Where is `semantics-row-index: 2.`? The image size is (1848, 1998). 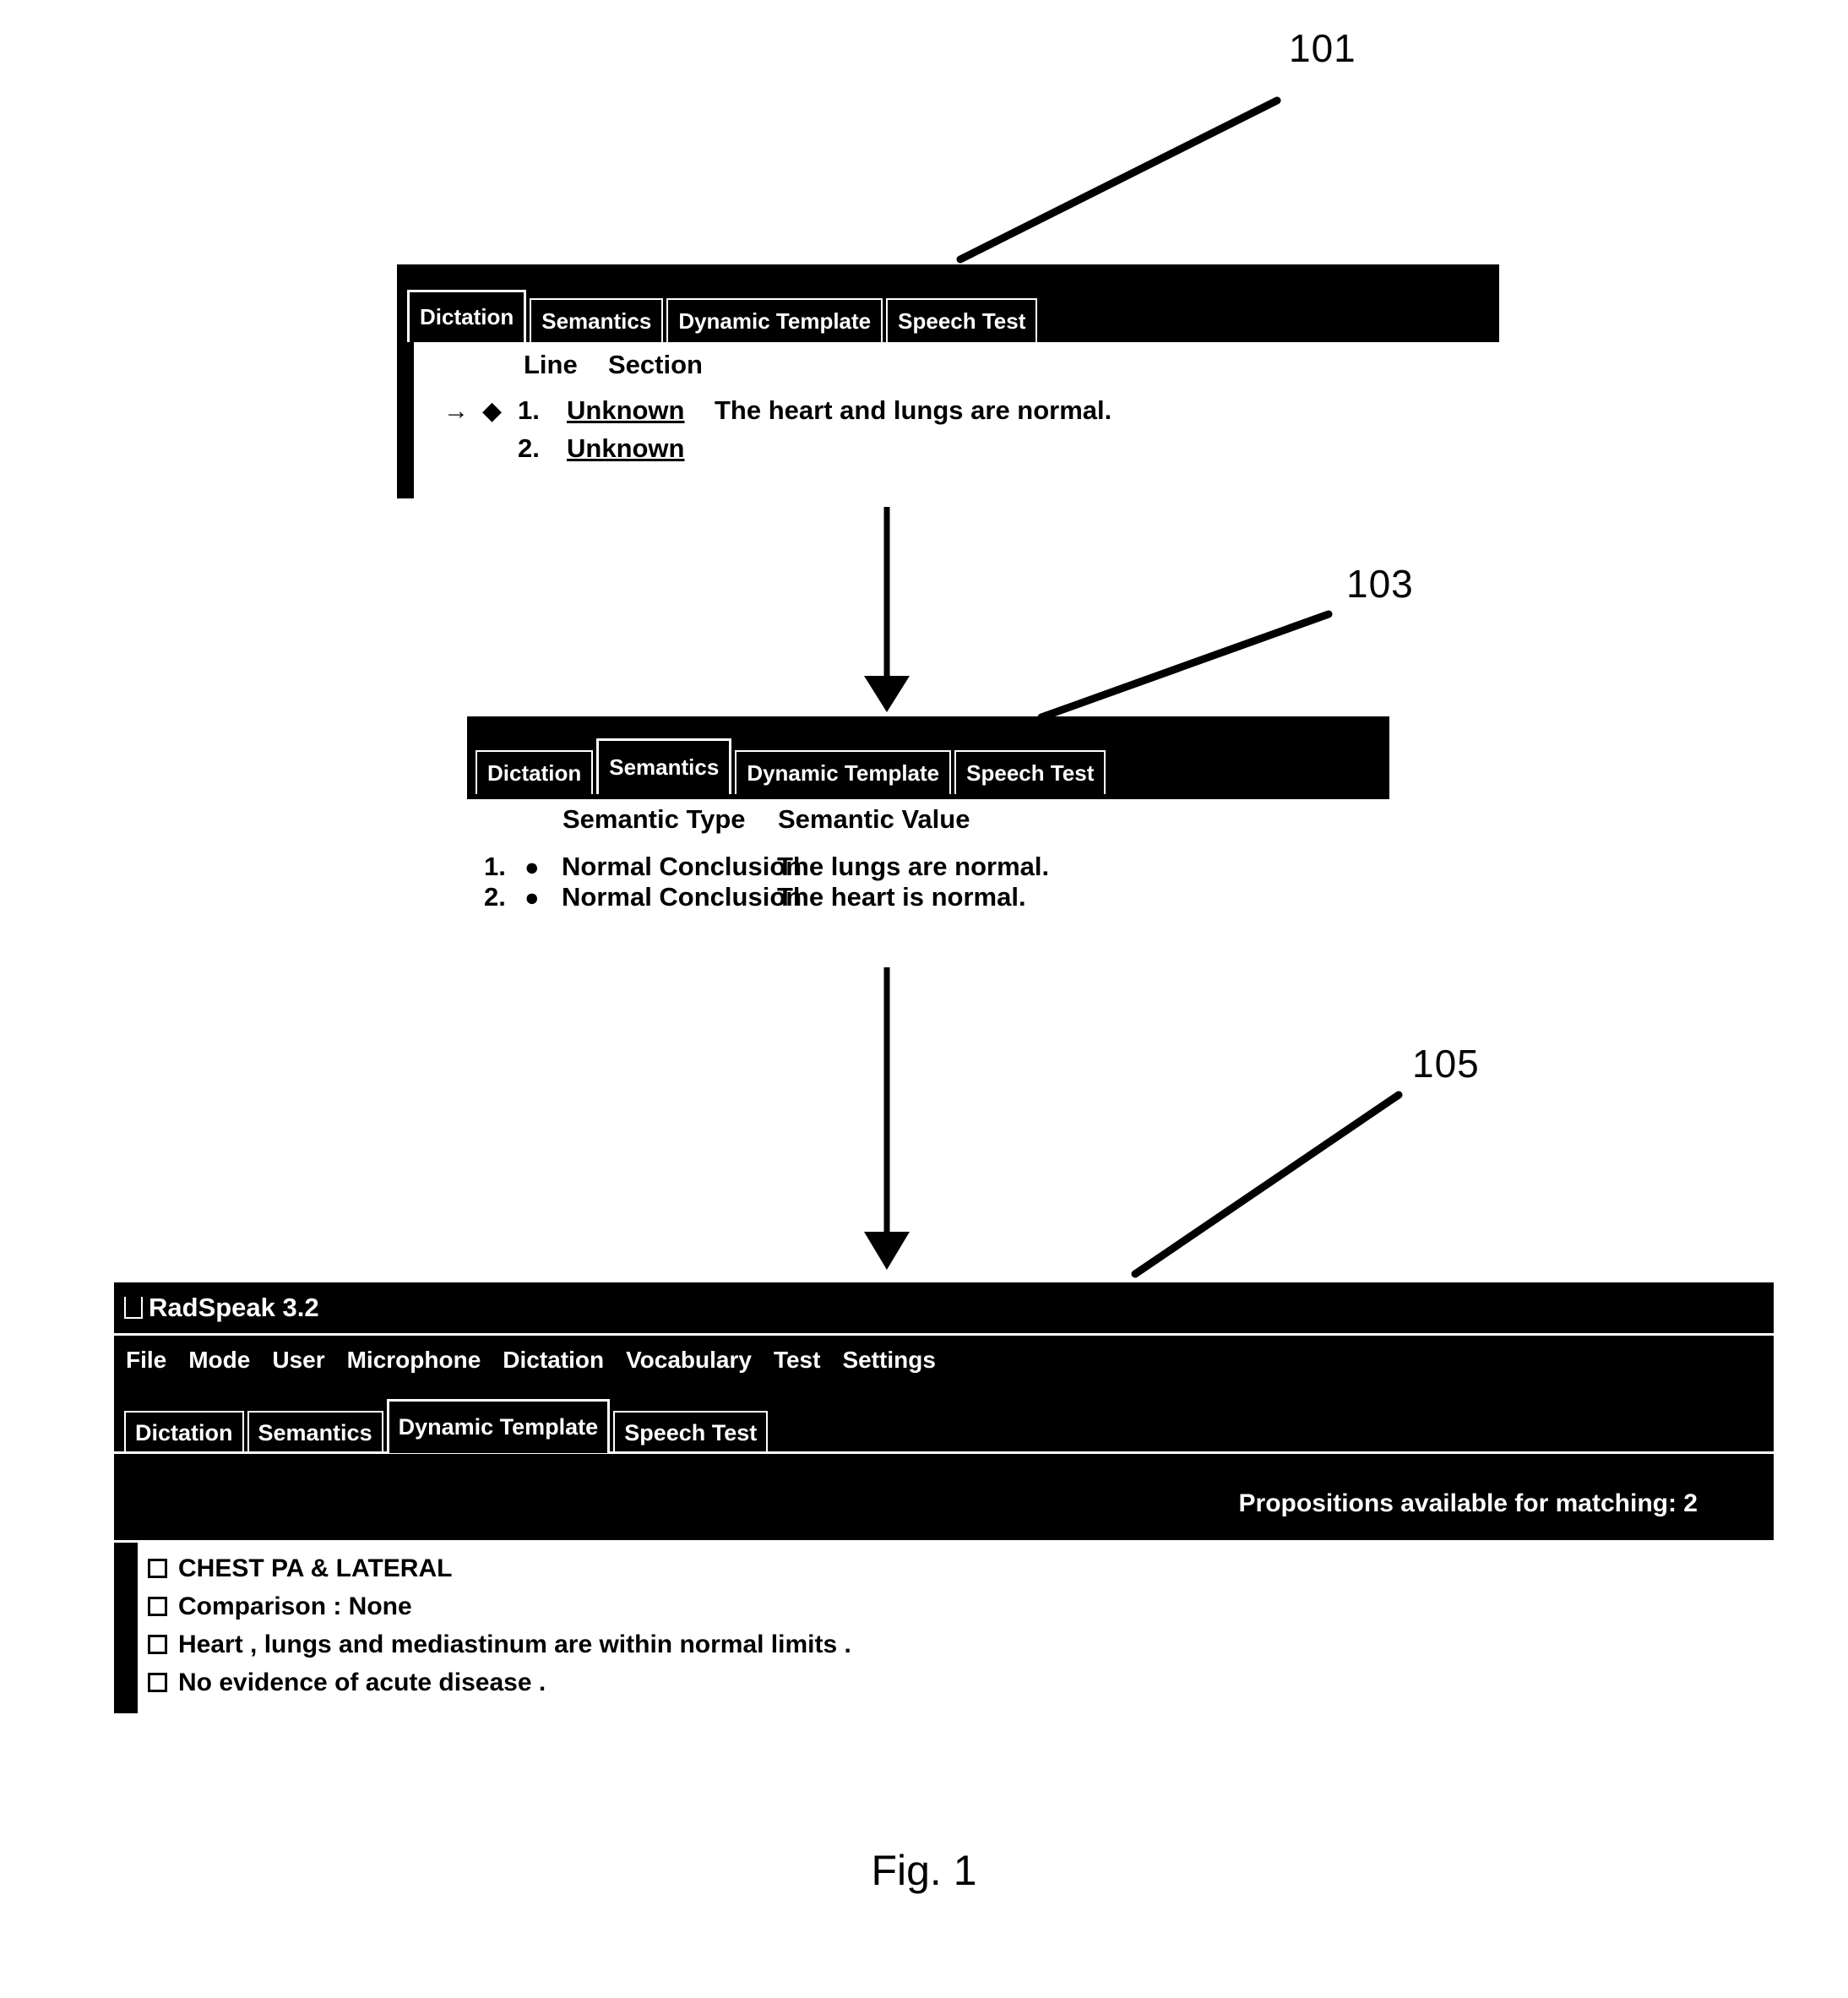
semantics-row-index: 2. is located at coordinates (495, 897).